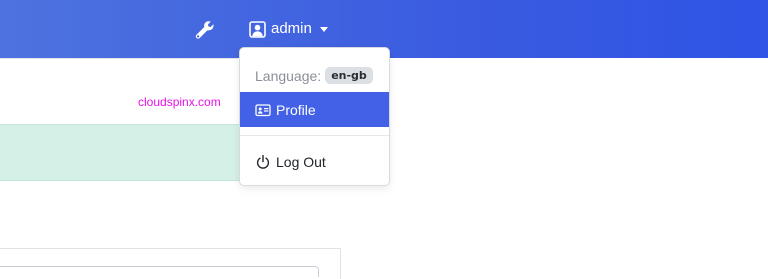  Describe the element at coordinates (119, 58) in the screenshot. I see `content-divider` at that location.